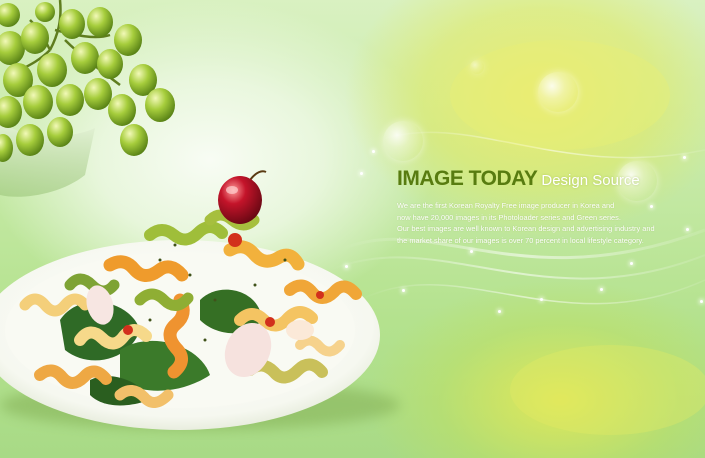 The width and height of the screenshot is (705, 458). I want to click on cherry, so click(242, 197).